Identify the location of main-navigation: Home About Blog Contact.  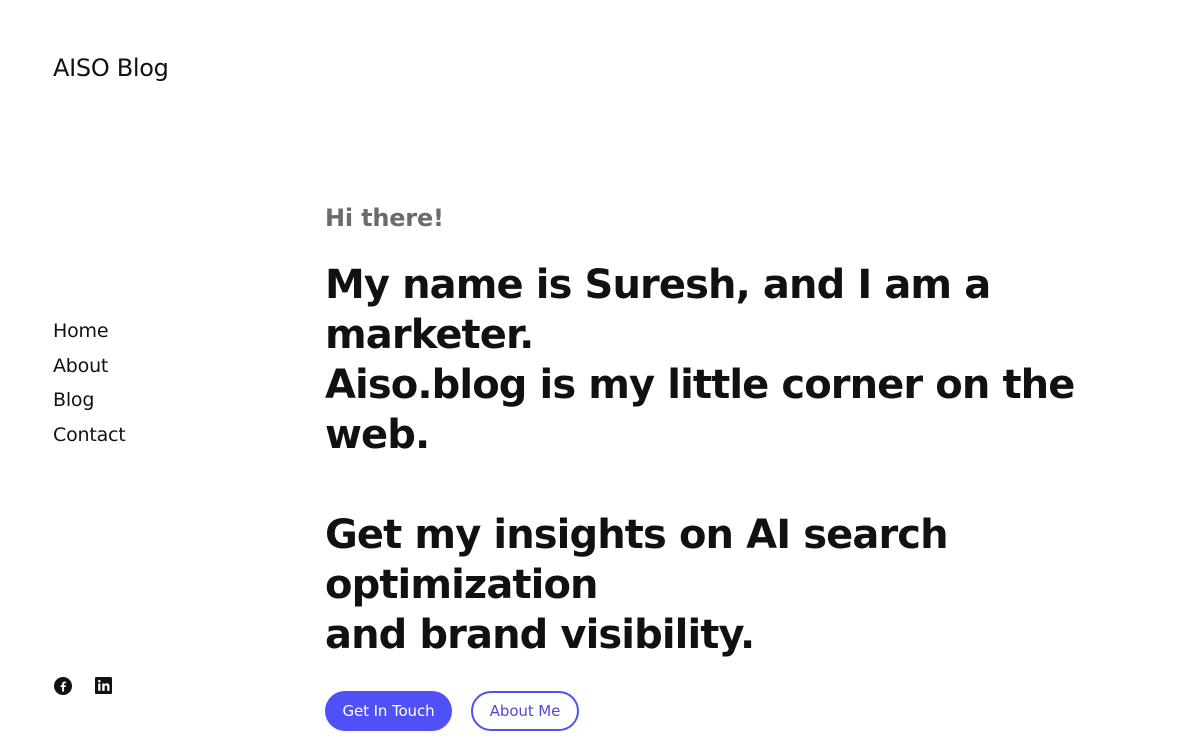
(89, 383).